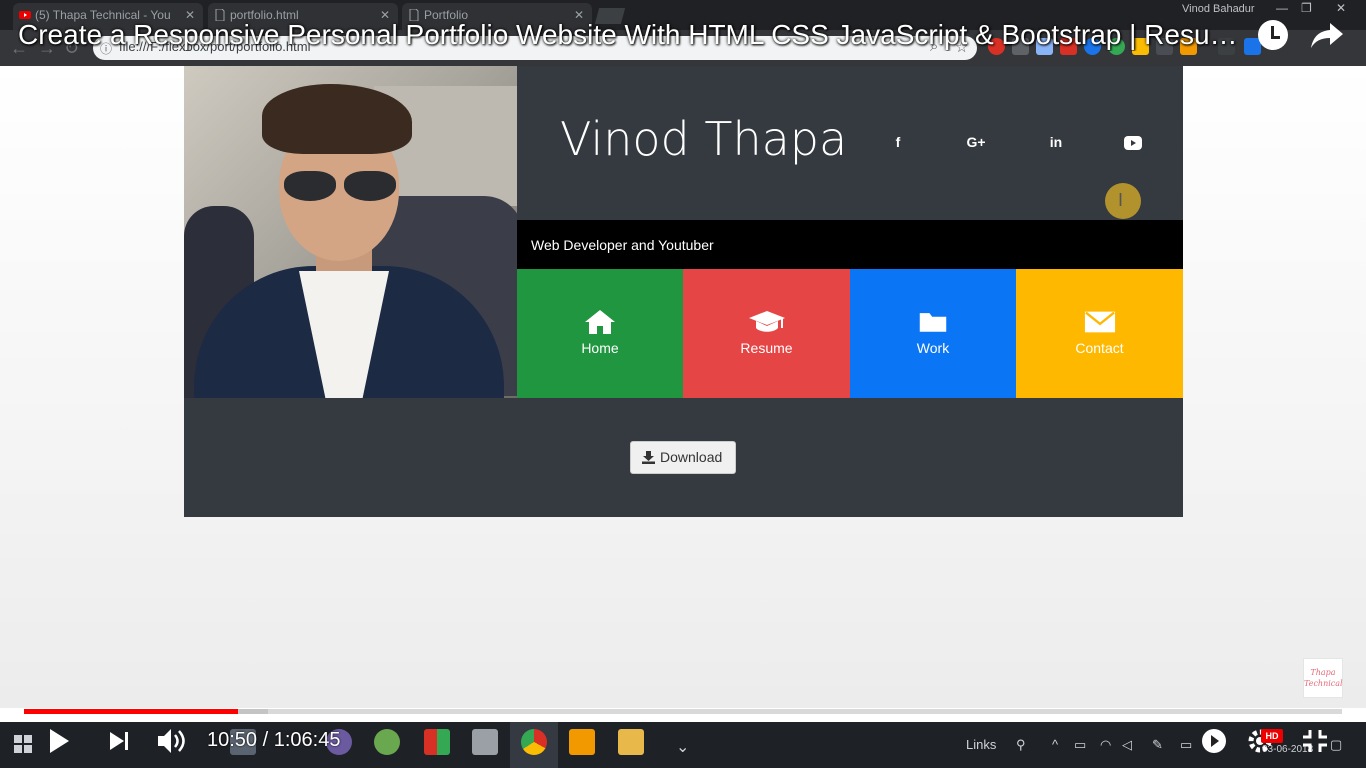  I want to click on nav-tile-home: Home, so click(600, 333).